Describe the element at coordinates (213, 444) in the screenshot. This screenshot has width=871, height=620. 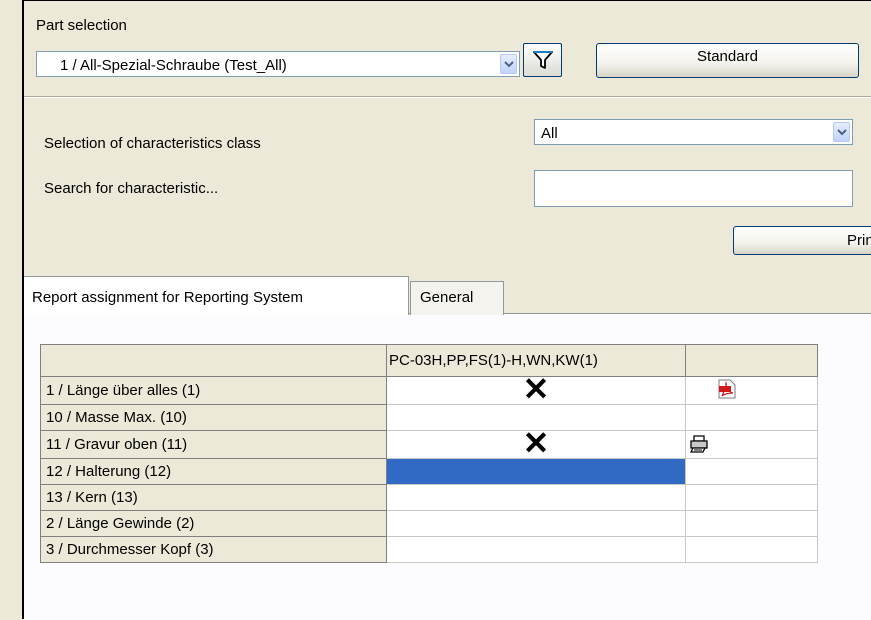
I see `row-header: 11 / Gravur oben (11)` at that location.